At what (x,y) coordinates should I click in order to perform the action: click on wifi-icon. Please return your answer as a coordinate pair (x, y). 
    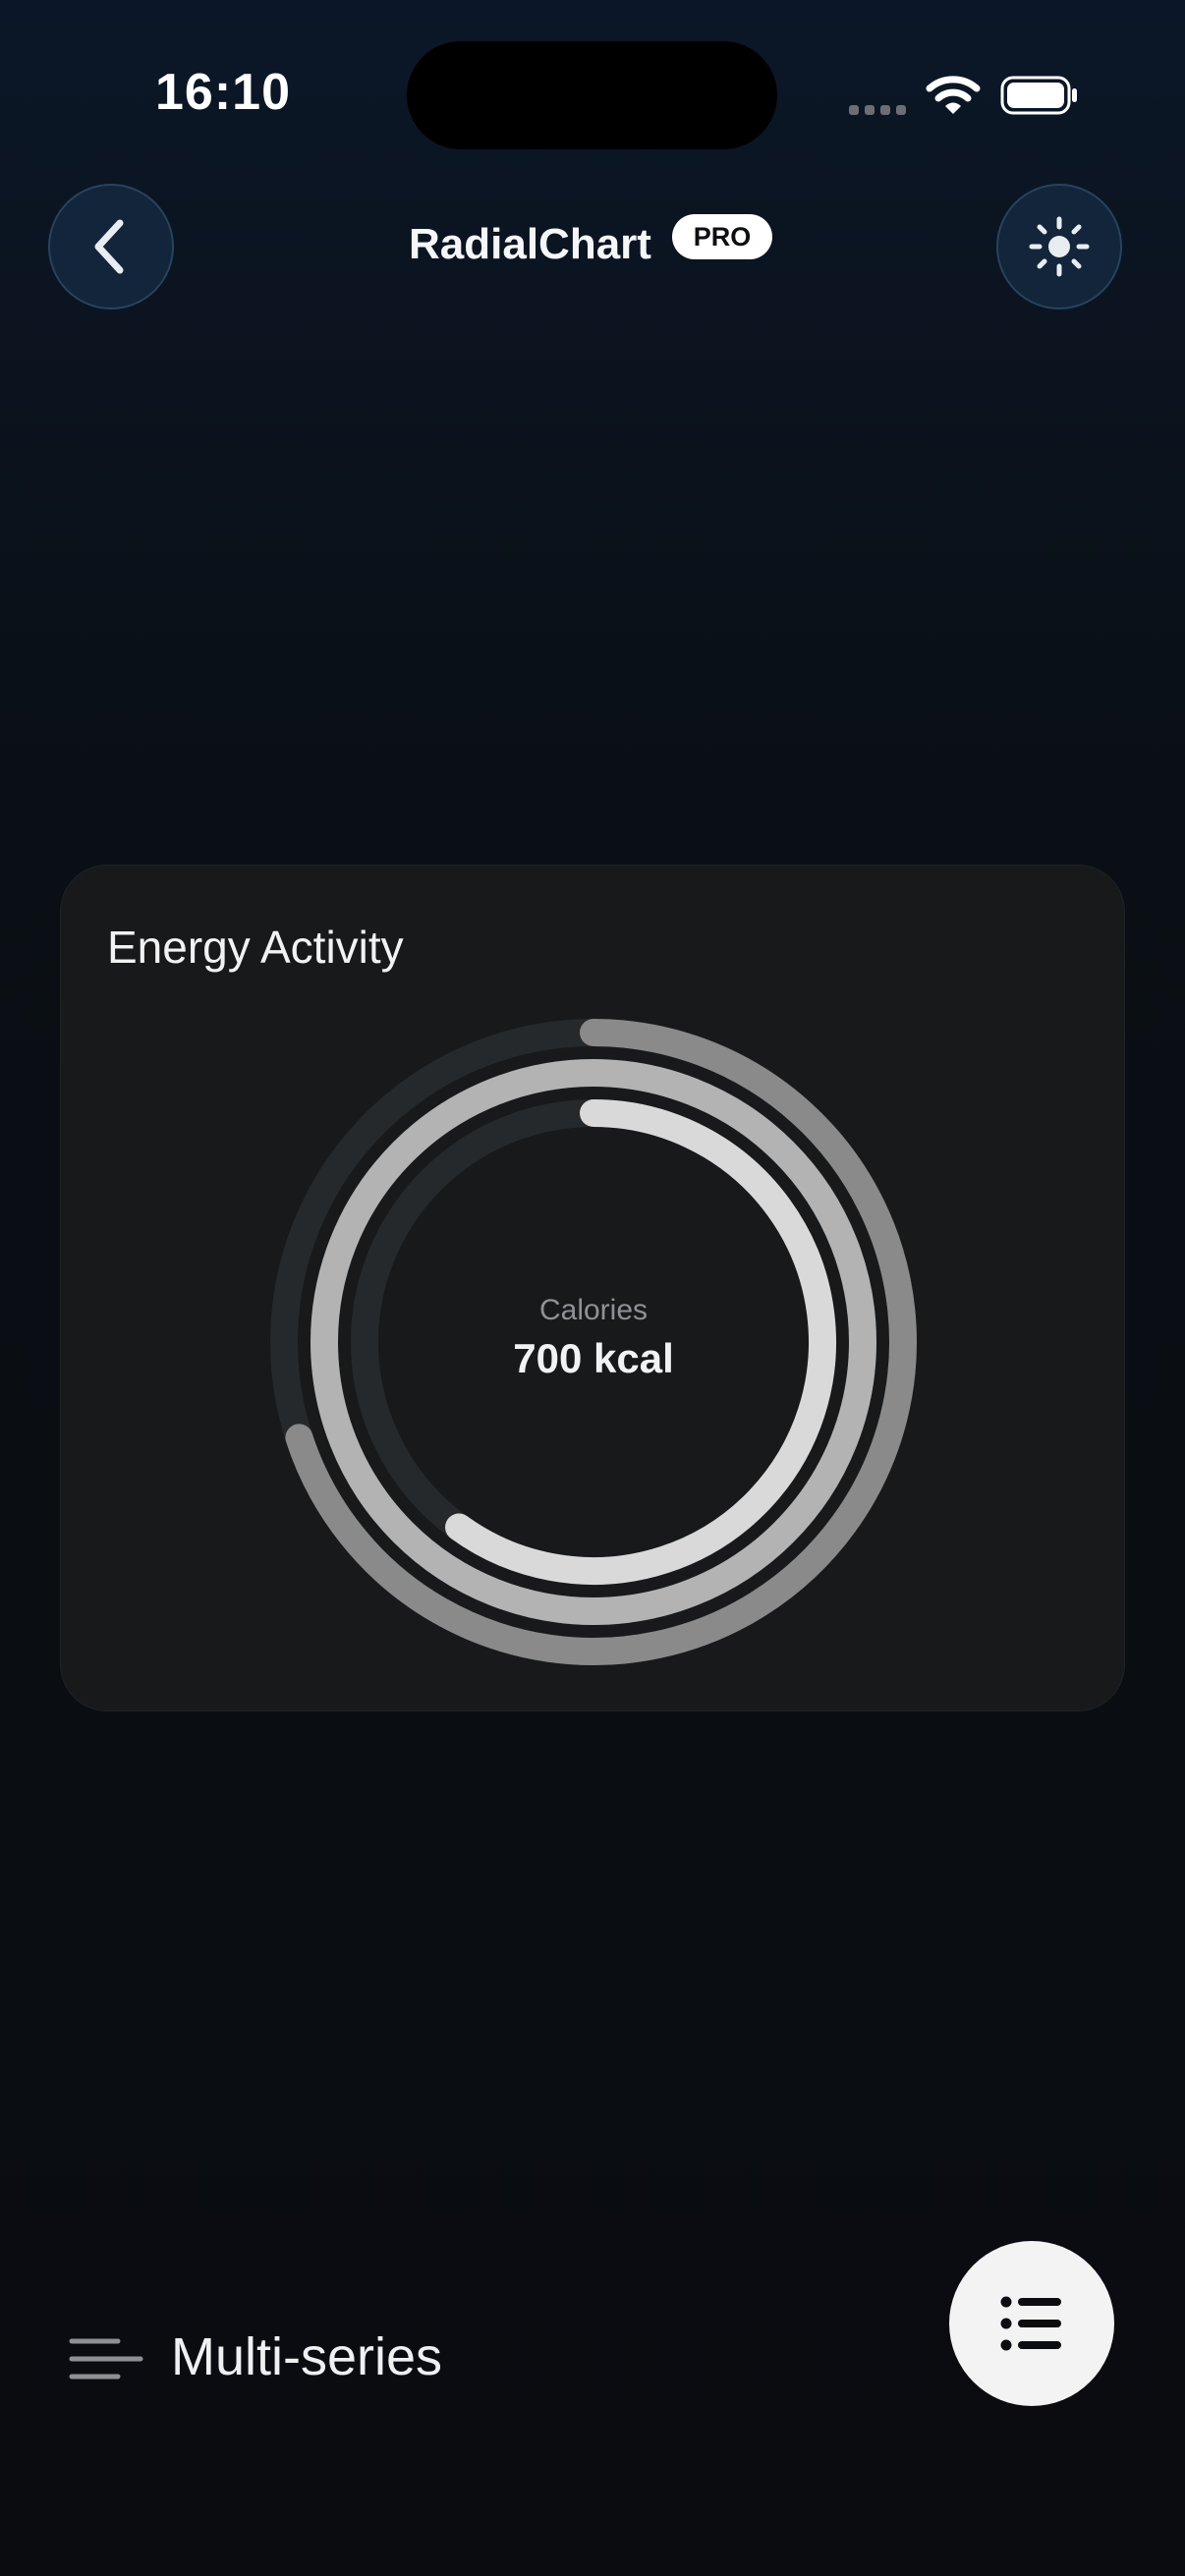
    Looking at the image, I should click on (954, 95).